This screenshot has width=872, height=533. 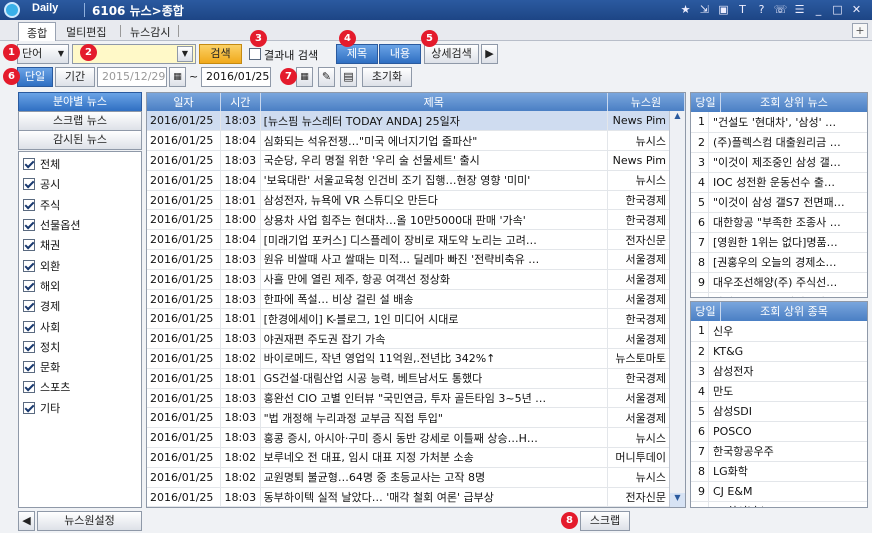 What do you see at coordinates (80, 140) in the screenshot?
I see `watched-news-button: 감시된 뉴스` at bounding box center [80, 140].